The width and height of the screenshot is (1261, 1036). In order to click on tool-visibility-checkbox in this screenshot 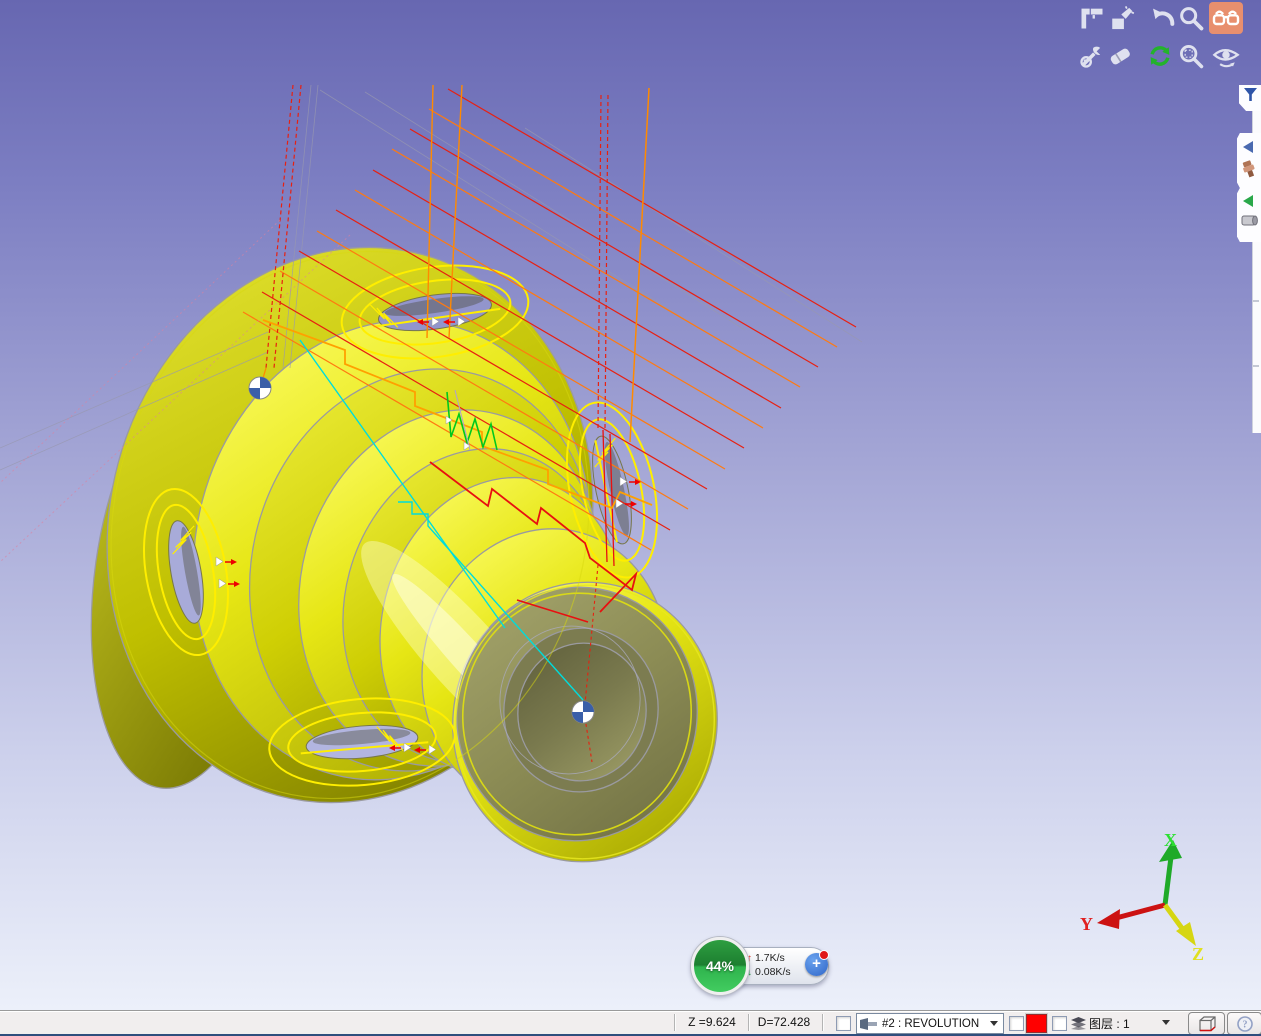, I will do `click(843, 1023)`.